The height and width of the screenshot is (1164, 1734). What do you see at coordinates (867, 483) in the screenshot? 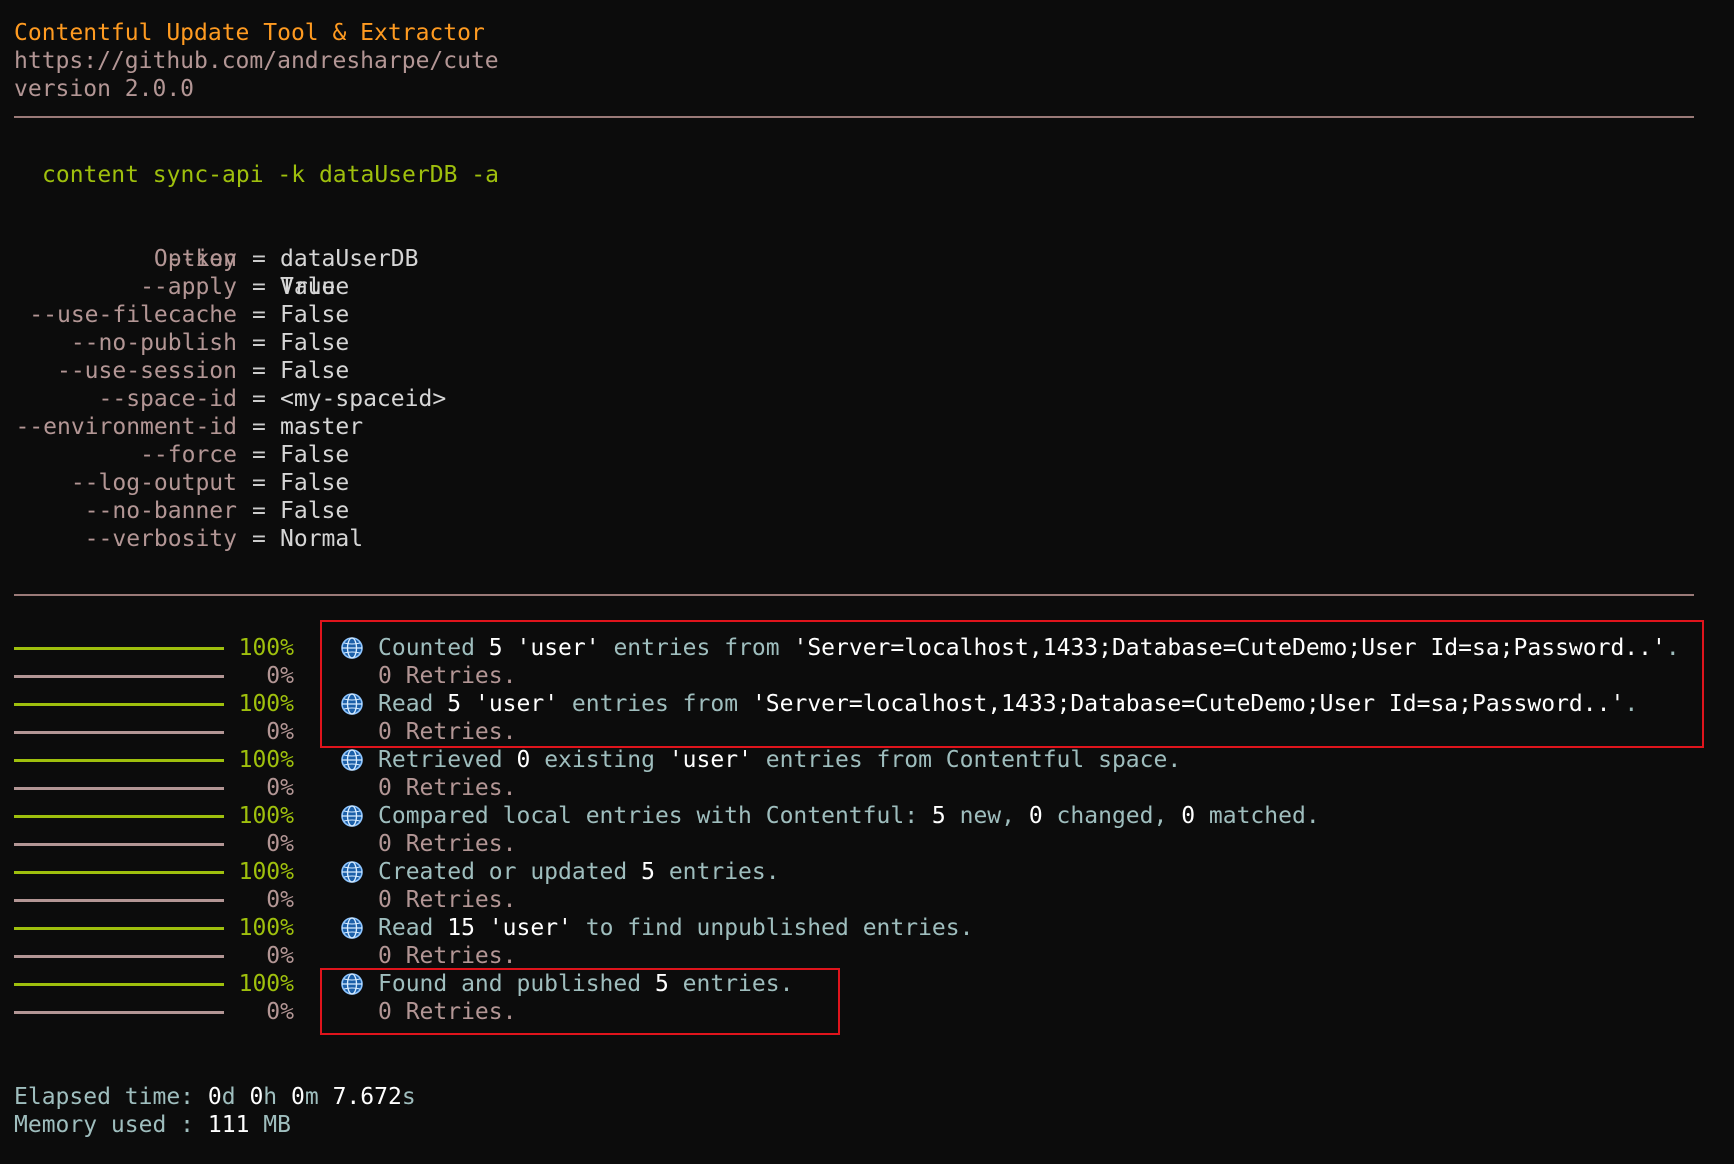
I see `option-row: --log-output = False` at bounding box center [867, 483].